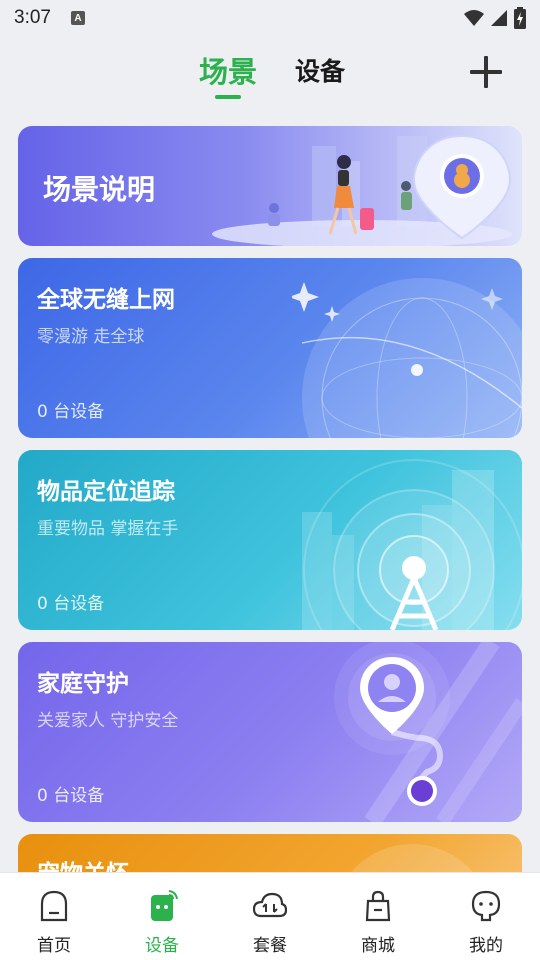 This screenshot has width=540, height=960. Describe the element at coordinates (362, 190) in the screenshot. I see `banner-illustration` at that location.